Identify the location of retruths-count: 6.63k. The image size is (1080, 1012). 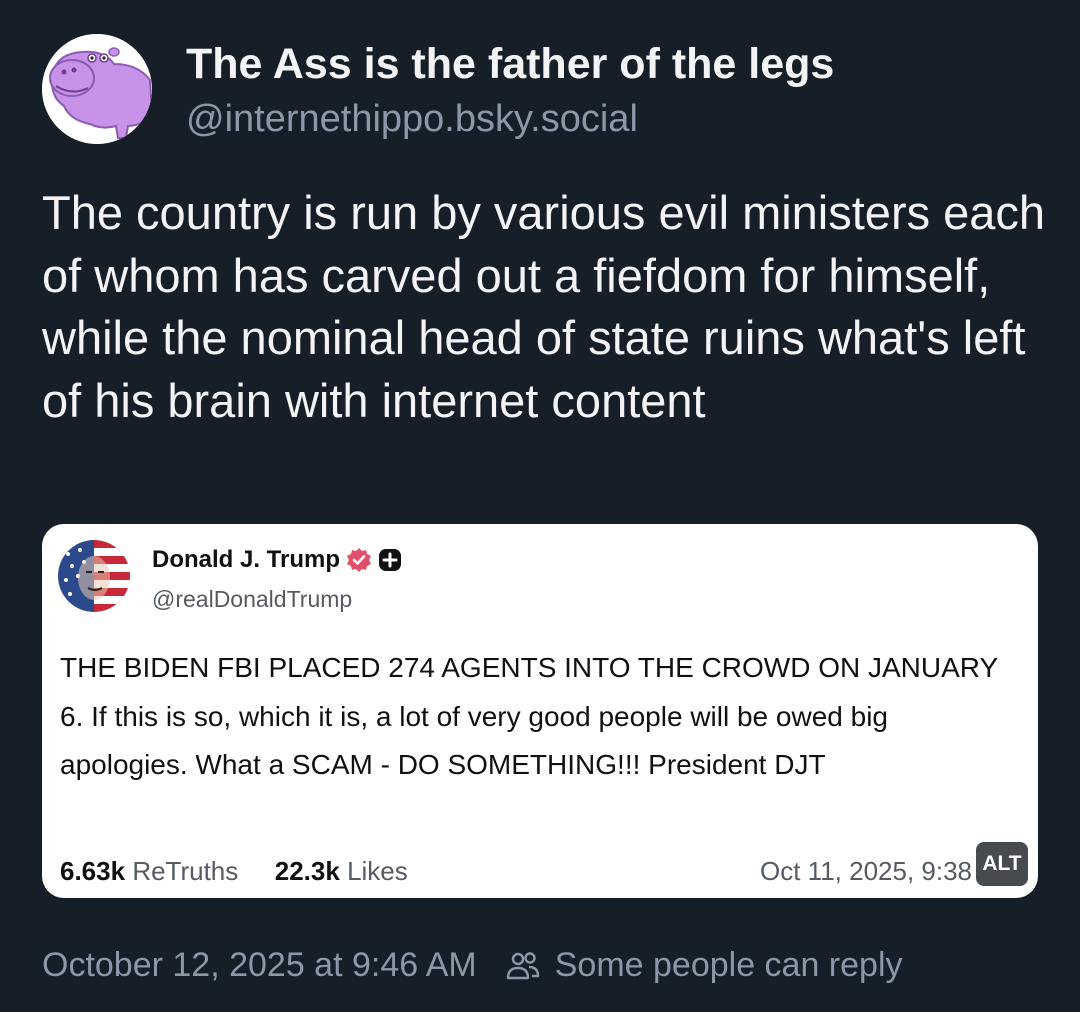
(93, 871).